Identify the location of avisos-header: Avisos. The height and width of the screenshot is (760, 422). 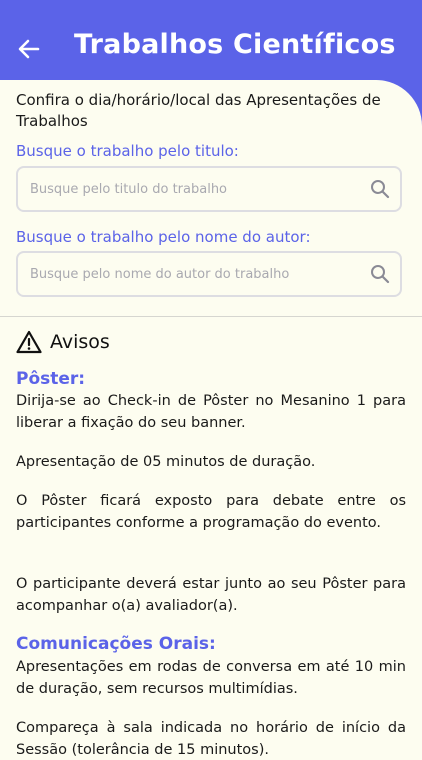
(63, 342).